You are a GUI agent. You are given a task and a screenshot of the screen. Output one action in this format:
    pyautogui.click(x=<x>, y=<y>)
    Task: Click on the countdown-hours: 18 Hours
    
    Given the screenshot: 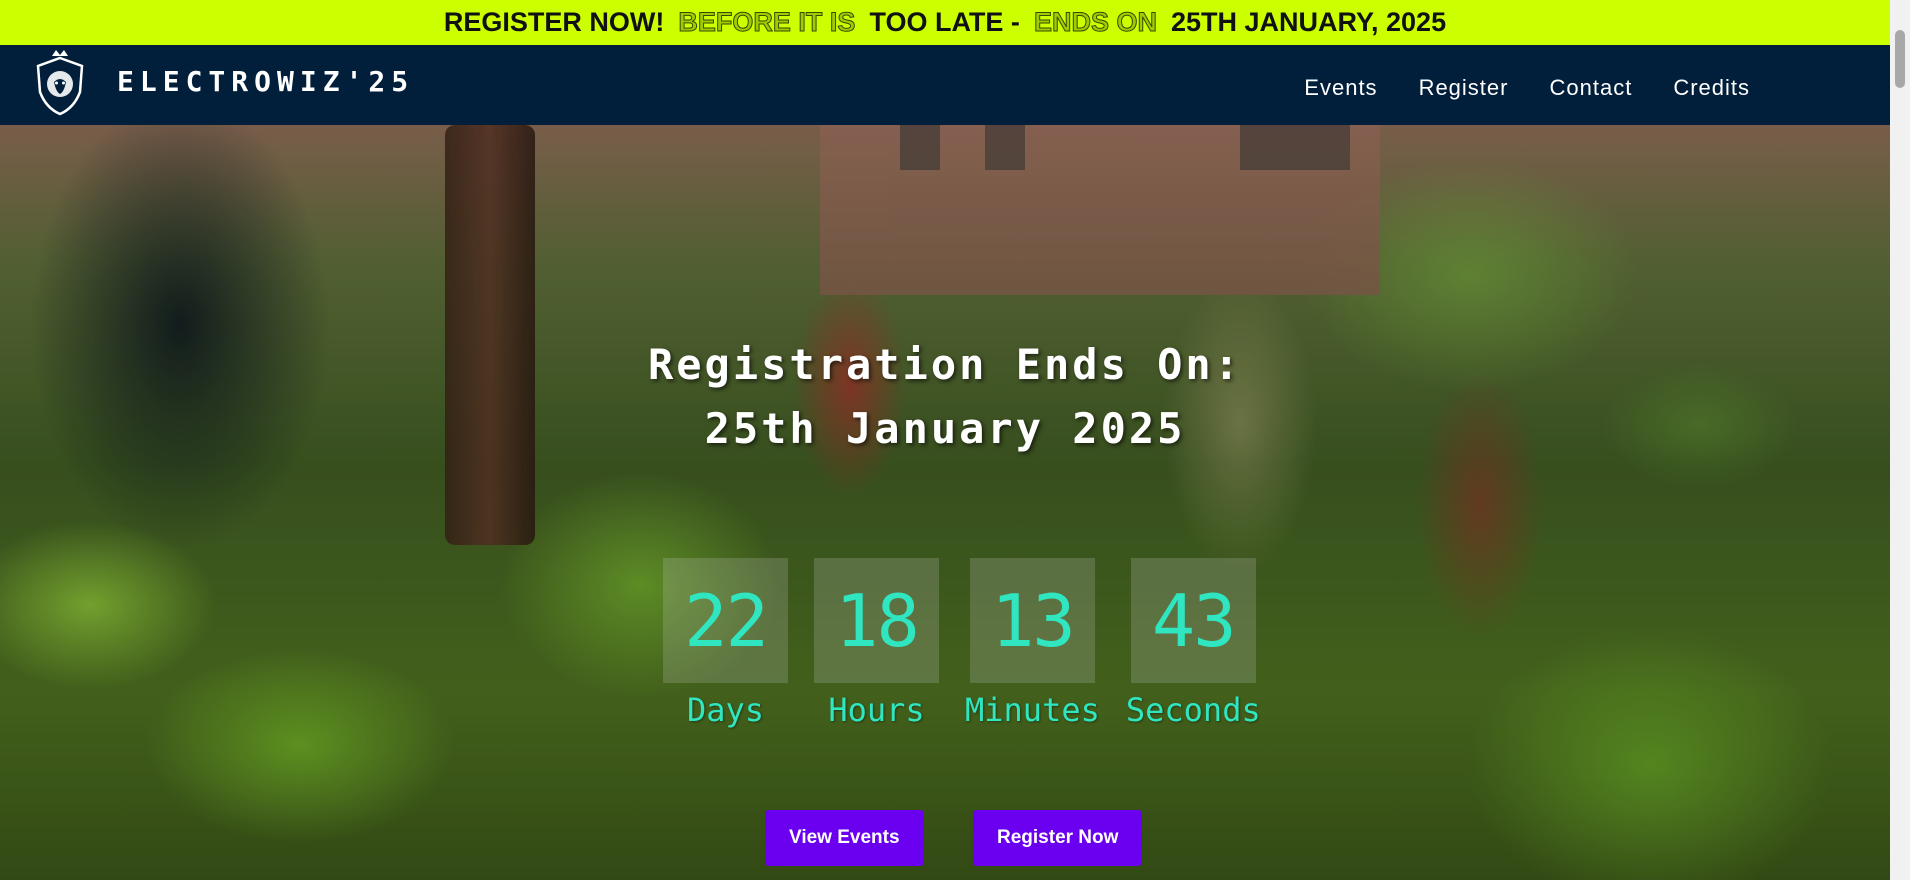 What is the action you would take?
    pyautogui.click(x=876, y=643)
    